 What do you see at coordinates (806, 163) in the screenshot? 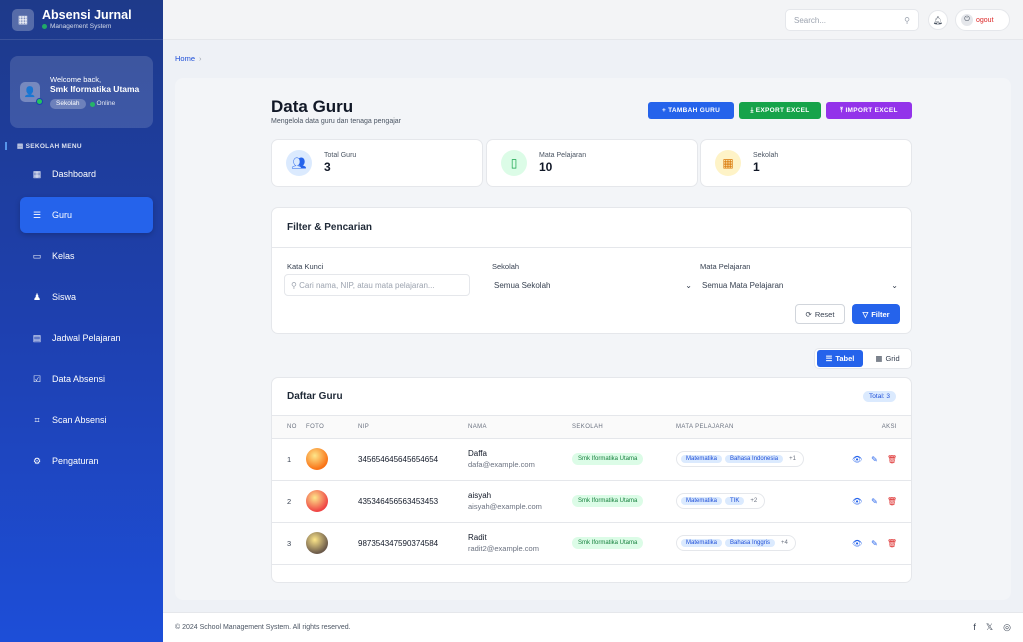
I see `stat-card-sekolah: ▦ Sekolah 1` at bounding box center [806, 163].